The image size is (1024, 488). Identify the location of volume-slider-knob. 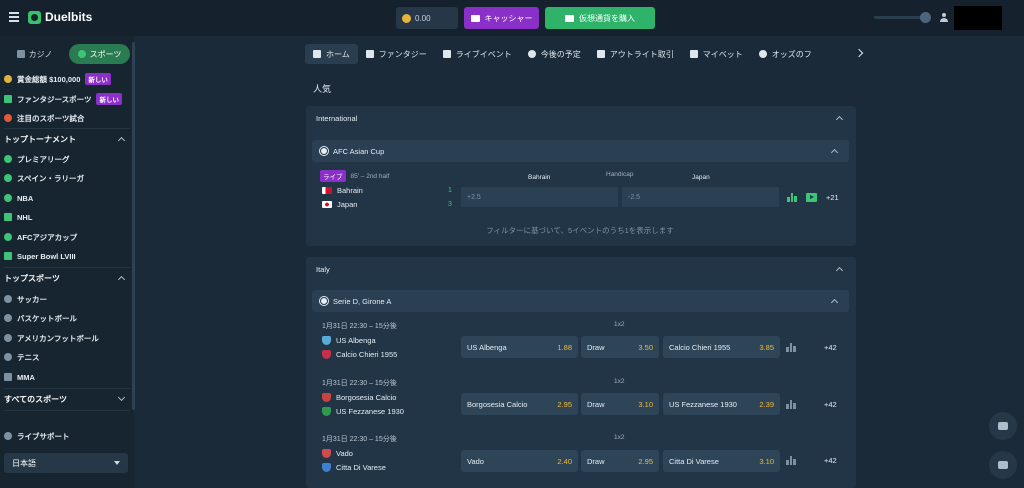
(925, 17).